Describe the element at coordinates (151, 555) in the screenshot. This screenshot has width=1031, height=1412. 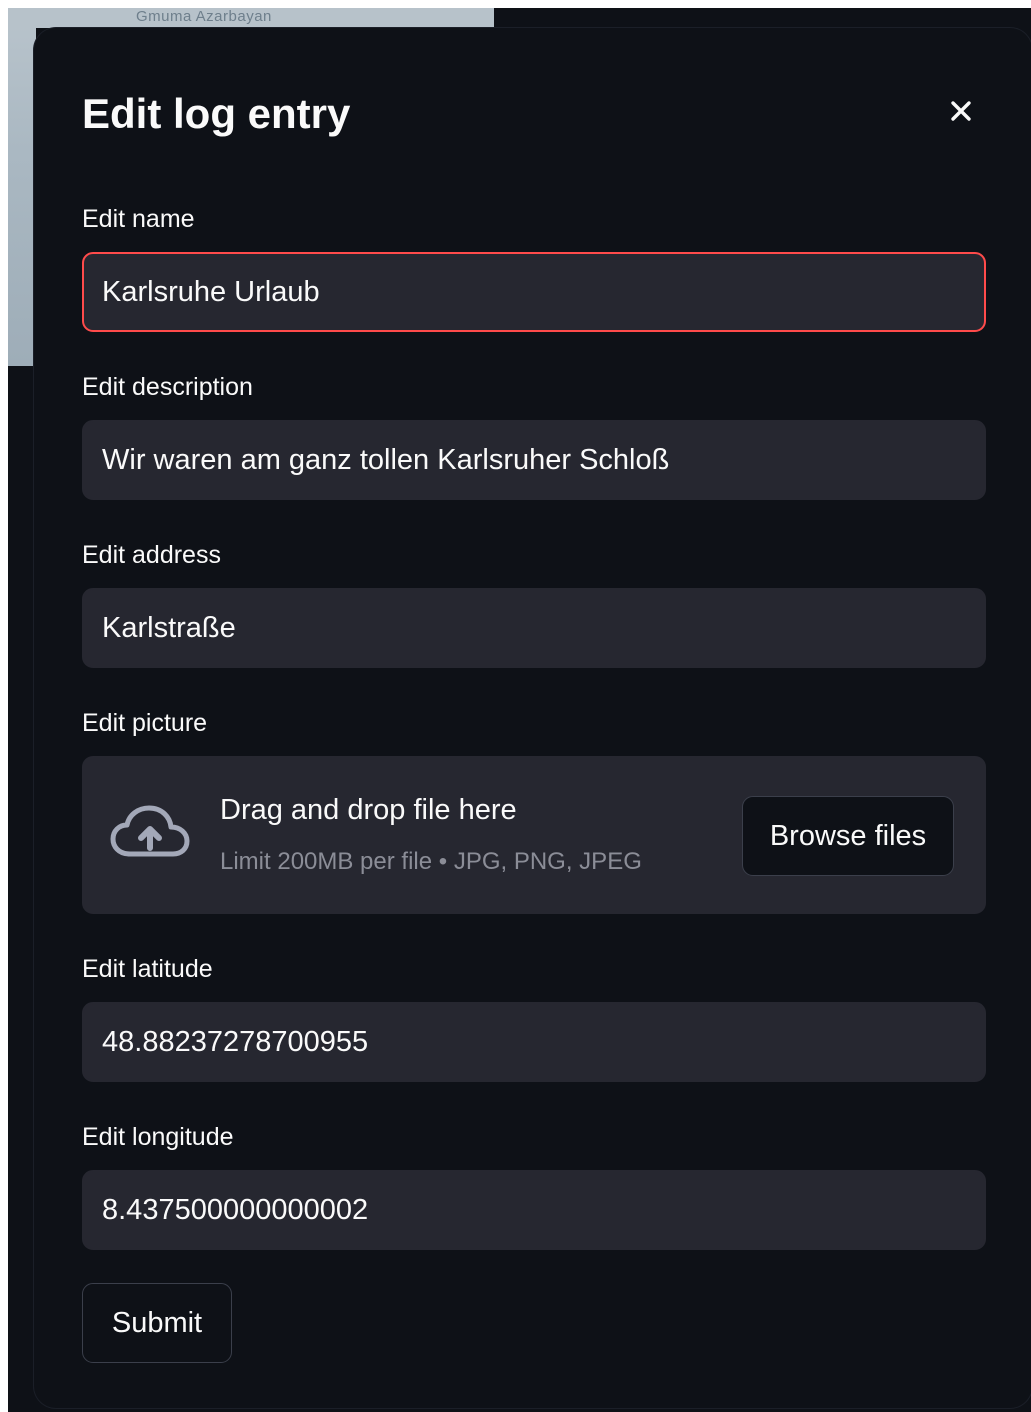
I see `address-label: Edit address` at that location.